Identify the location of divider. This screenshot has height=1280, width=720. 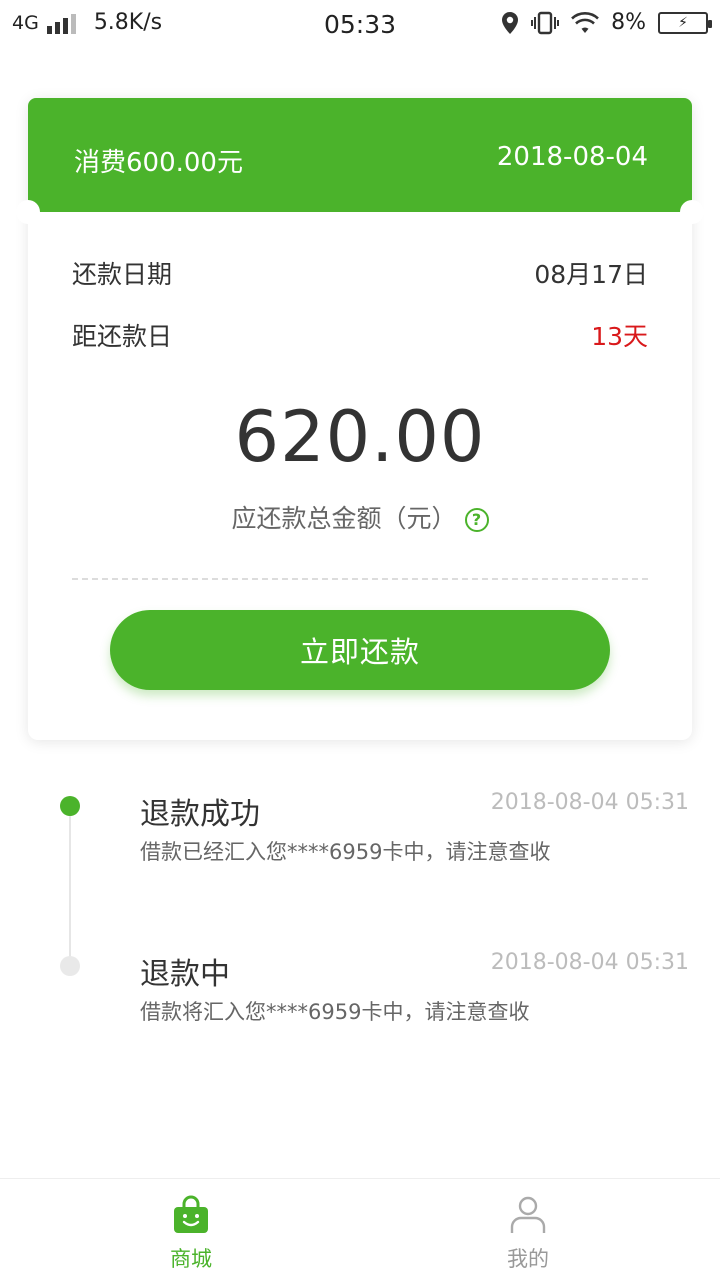
(360, 579).